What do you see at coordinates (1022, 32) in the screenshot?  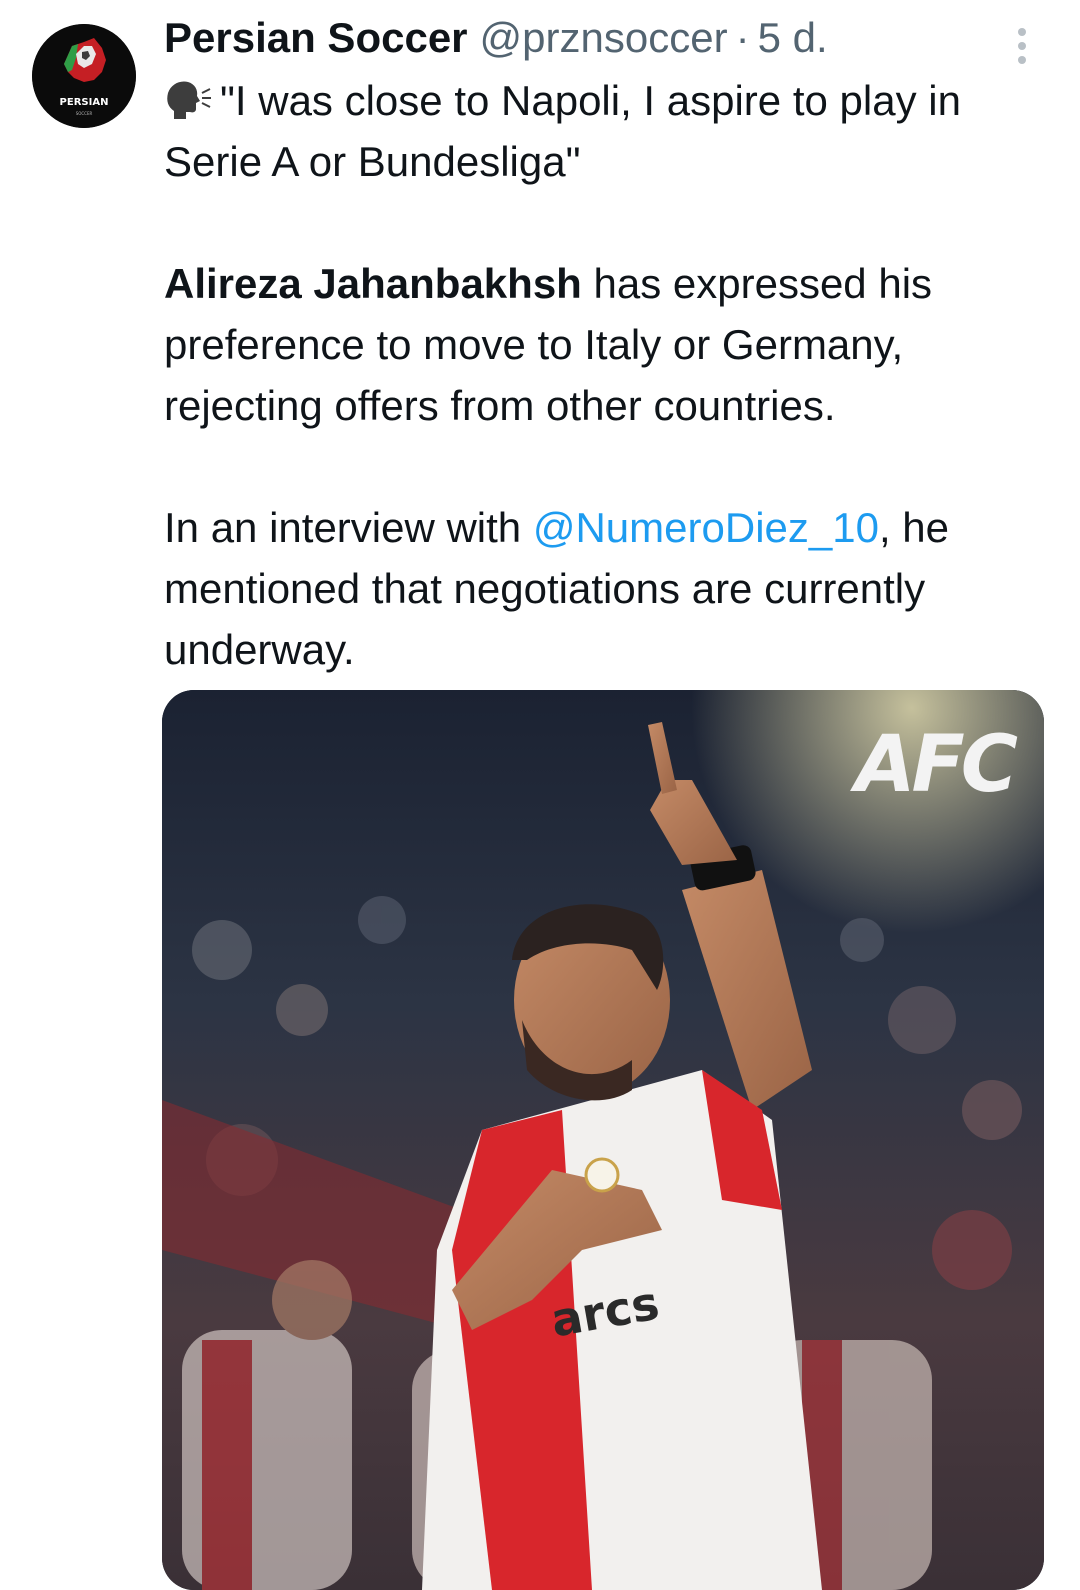 I see `more-vertical-icon` at bounding box center [1022, 32].